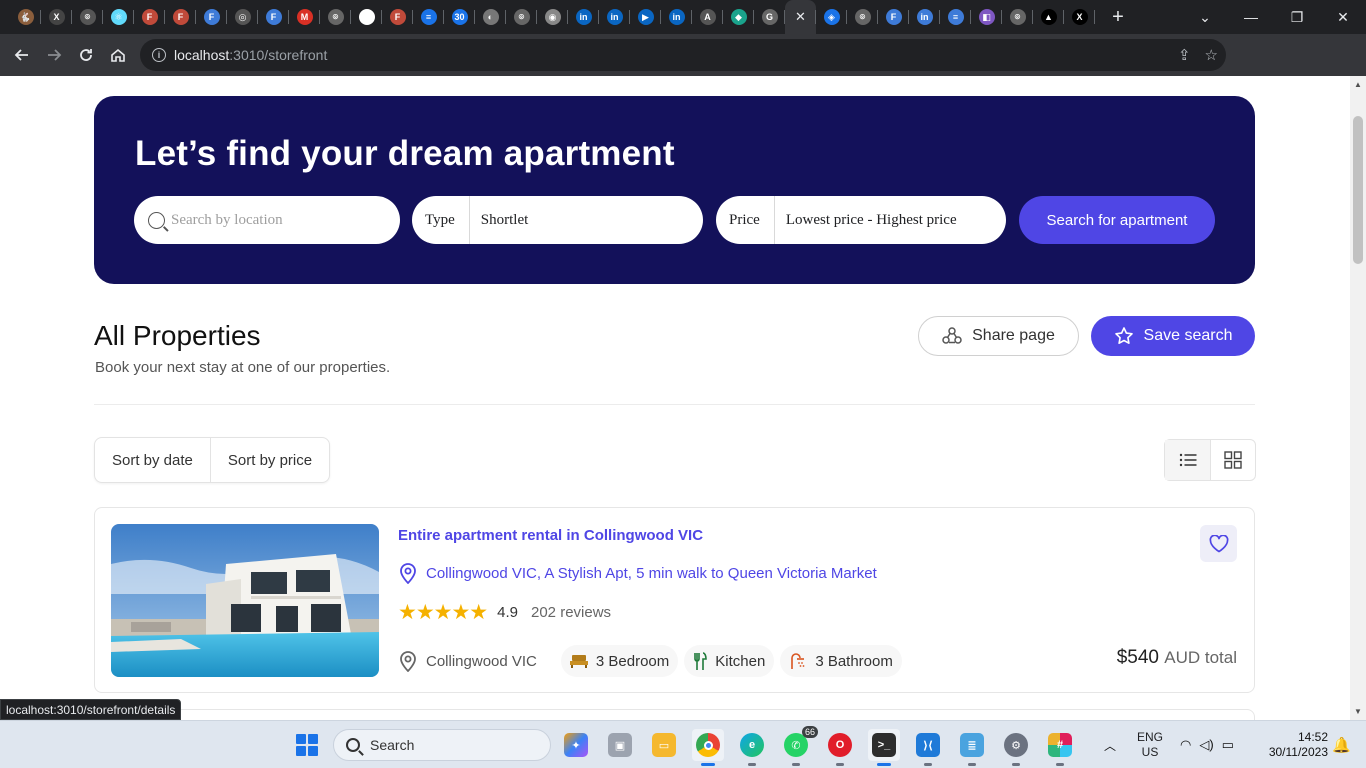 This screenshot has width=1366, height=768. Describe the element at coordinates (25, 17) in the screenshot. I see `browser-tab: 🐇` at that location.